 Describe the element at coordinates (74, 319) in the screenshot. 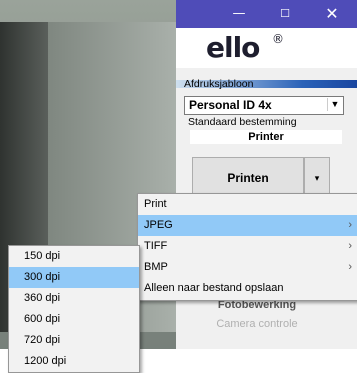

I see `dpi-item-600: 600 dpi` at that location.